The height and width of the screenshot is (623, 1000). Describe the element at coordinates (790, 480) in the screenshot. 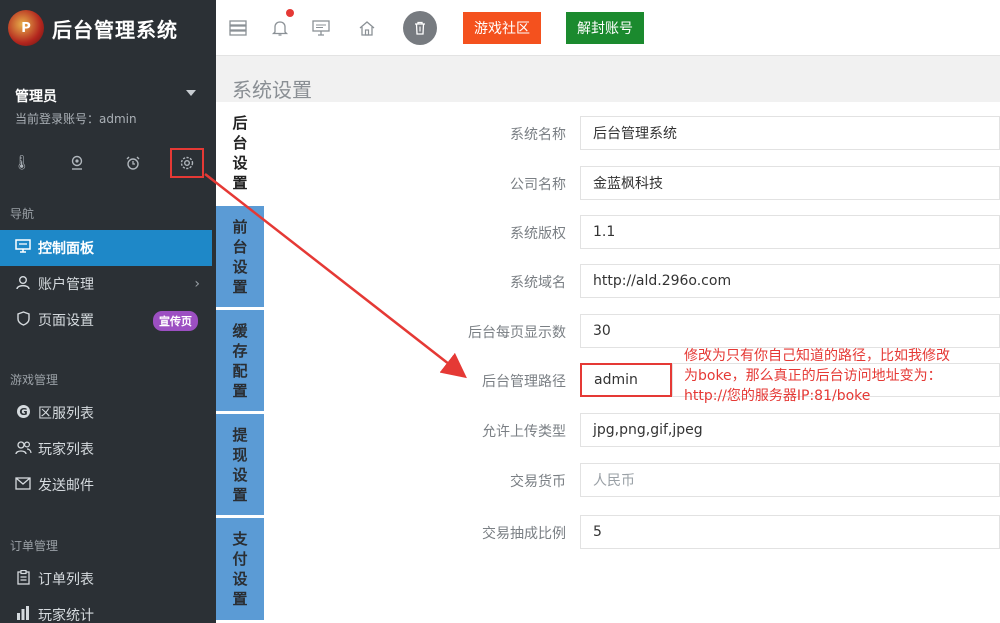

I see `currency-input: 人民币` at that location.